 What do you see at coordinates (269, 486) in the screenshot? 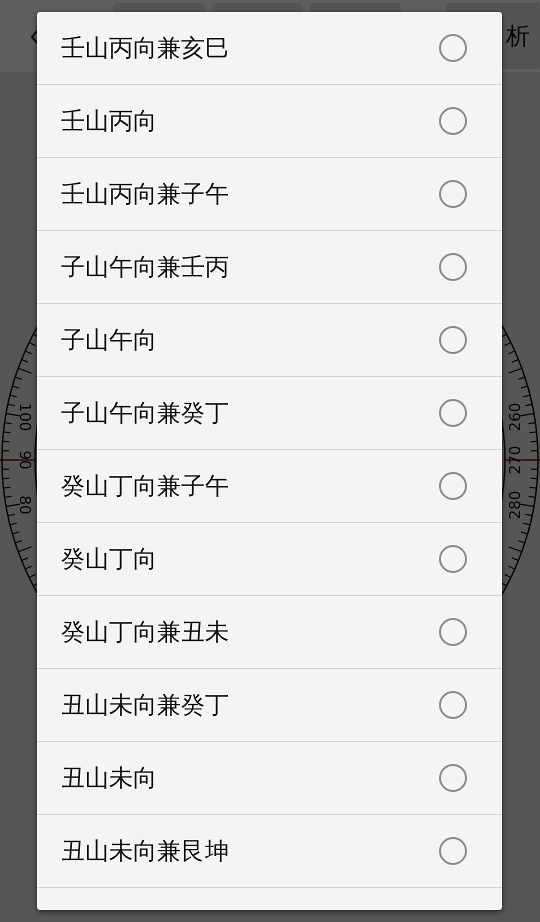
I see `option-row: 癸山丁向兼子午` at bounding box center [269, 486].